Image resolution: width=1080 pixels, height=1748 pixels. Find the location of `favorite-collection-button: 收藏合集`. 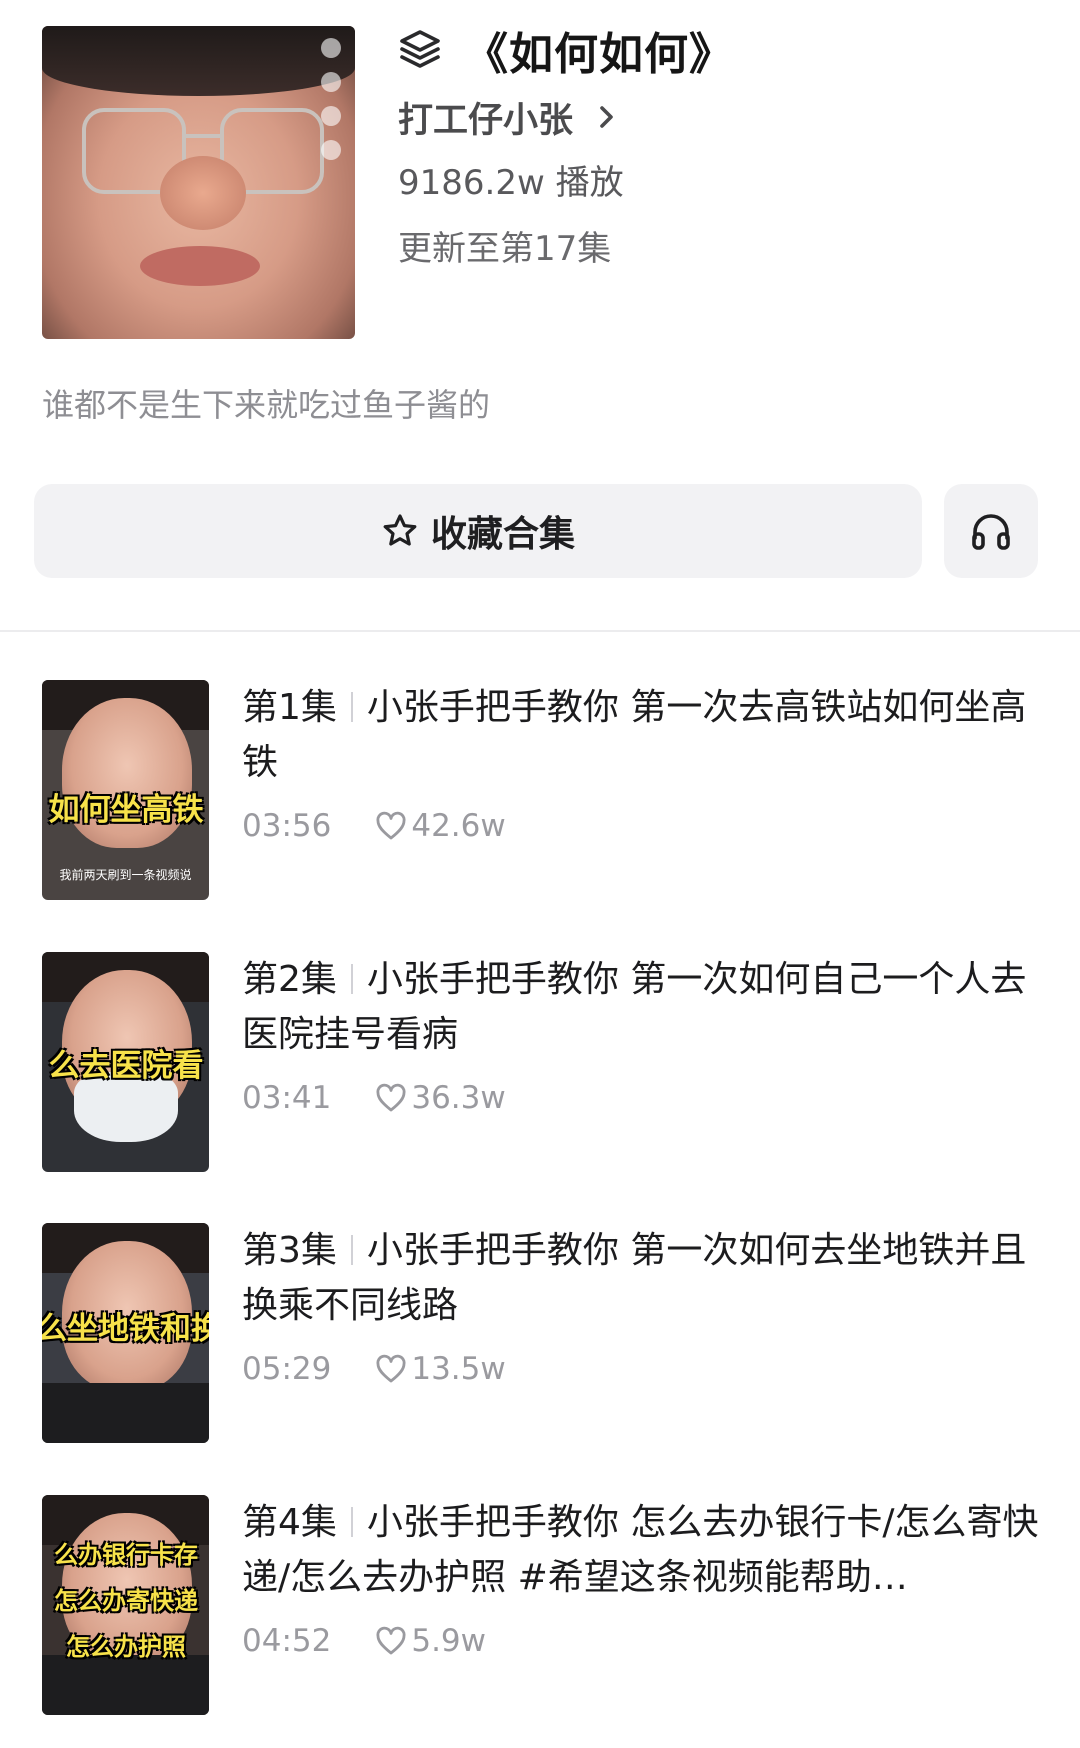

favorite-collection-button: 收藏合集 is located at coordinates (478, 531).